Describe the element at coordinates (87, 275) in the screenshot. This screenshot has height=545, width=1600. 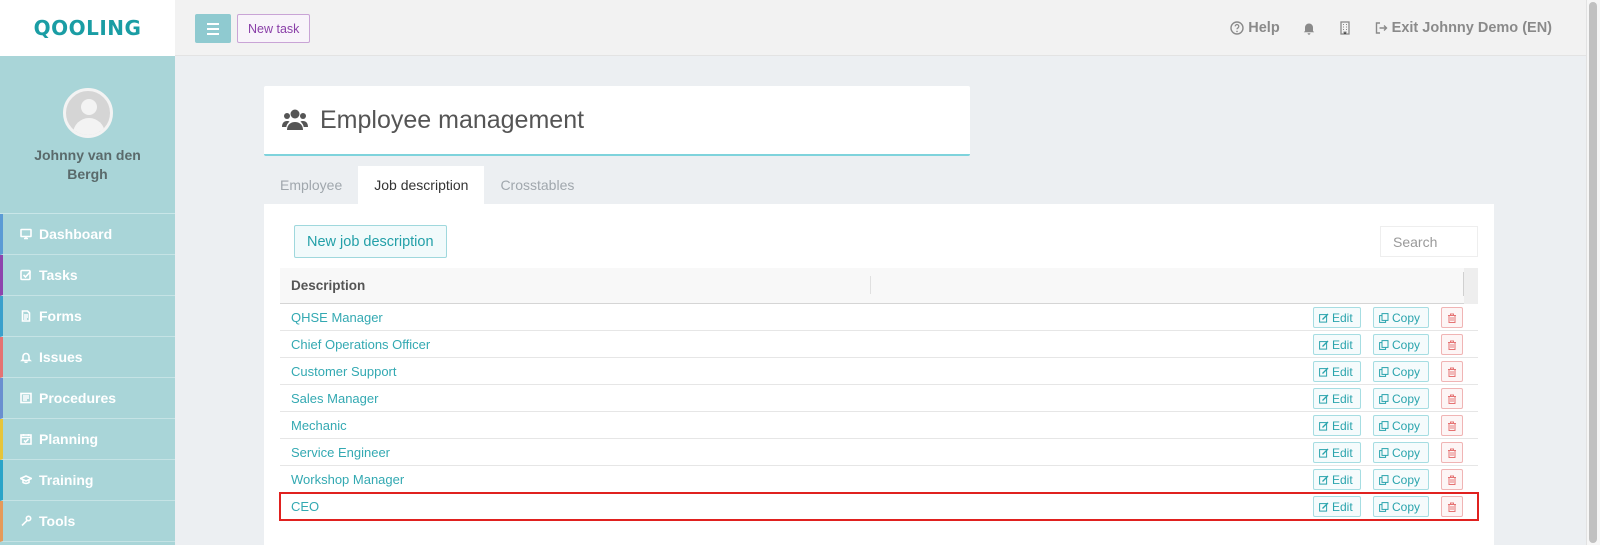
I see `sidebar-item-tasks: Tasks` at that location.